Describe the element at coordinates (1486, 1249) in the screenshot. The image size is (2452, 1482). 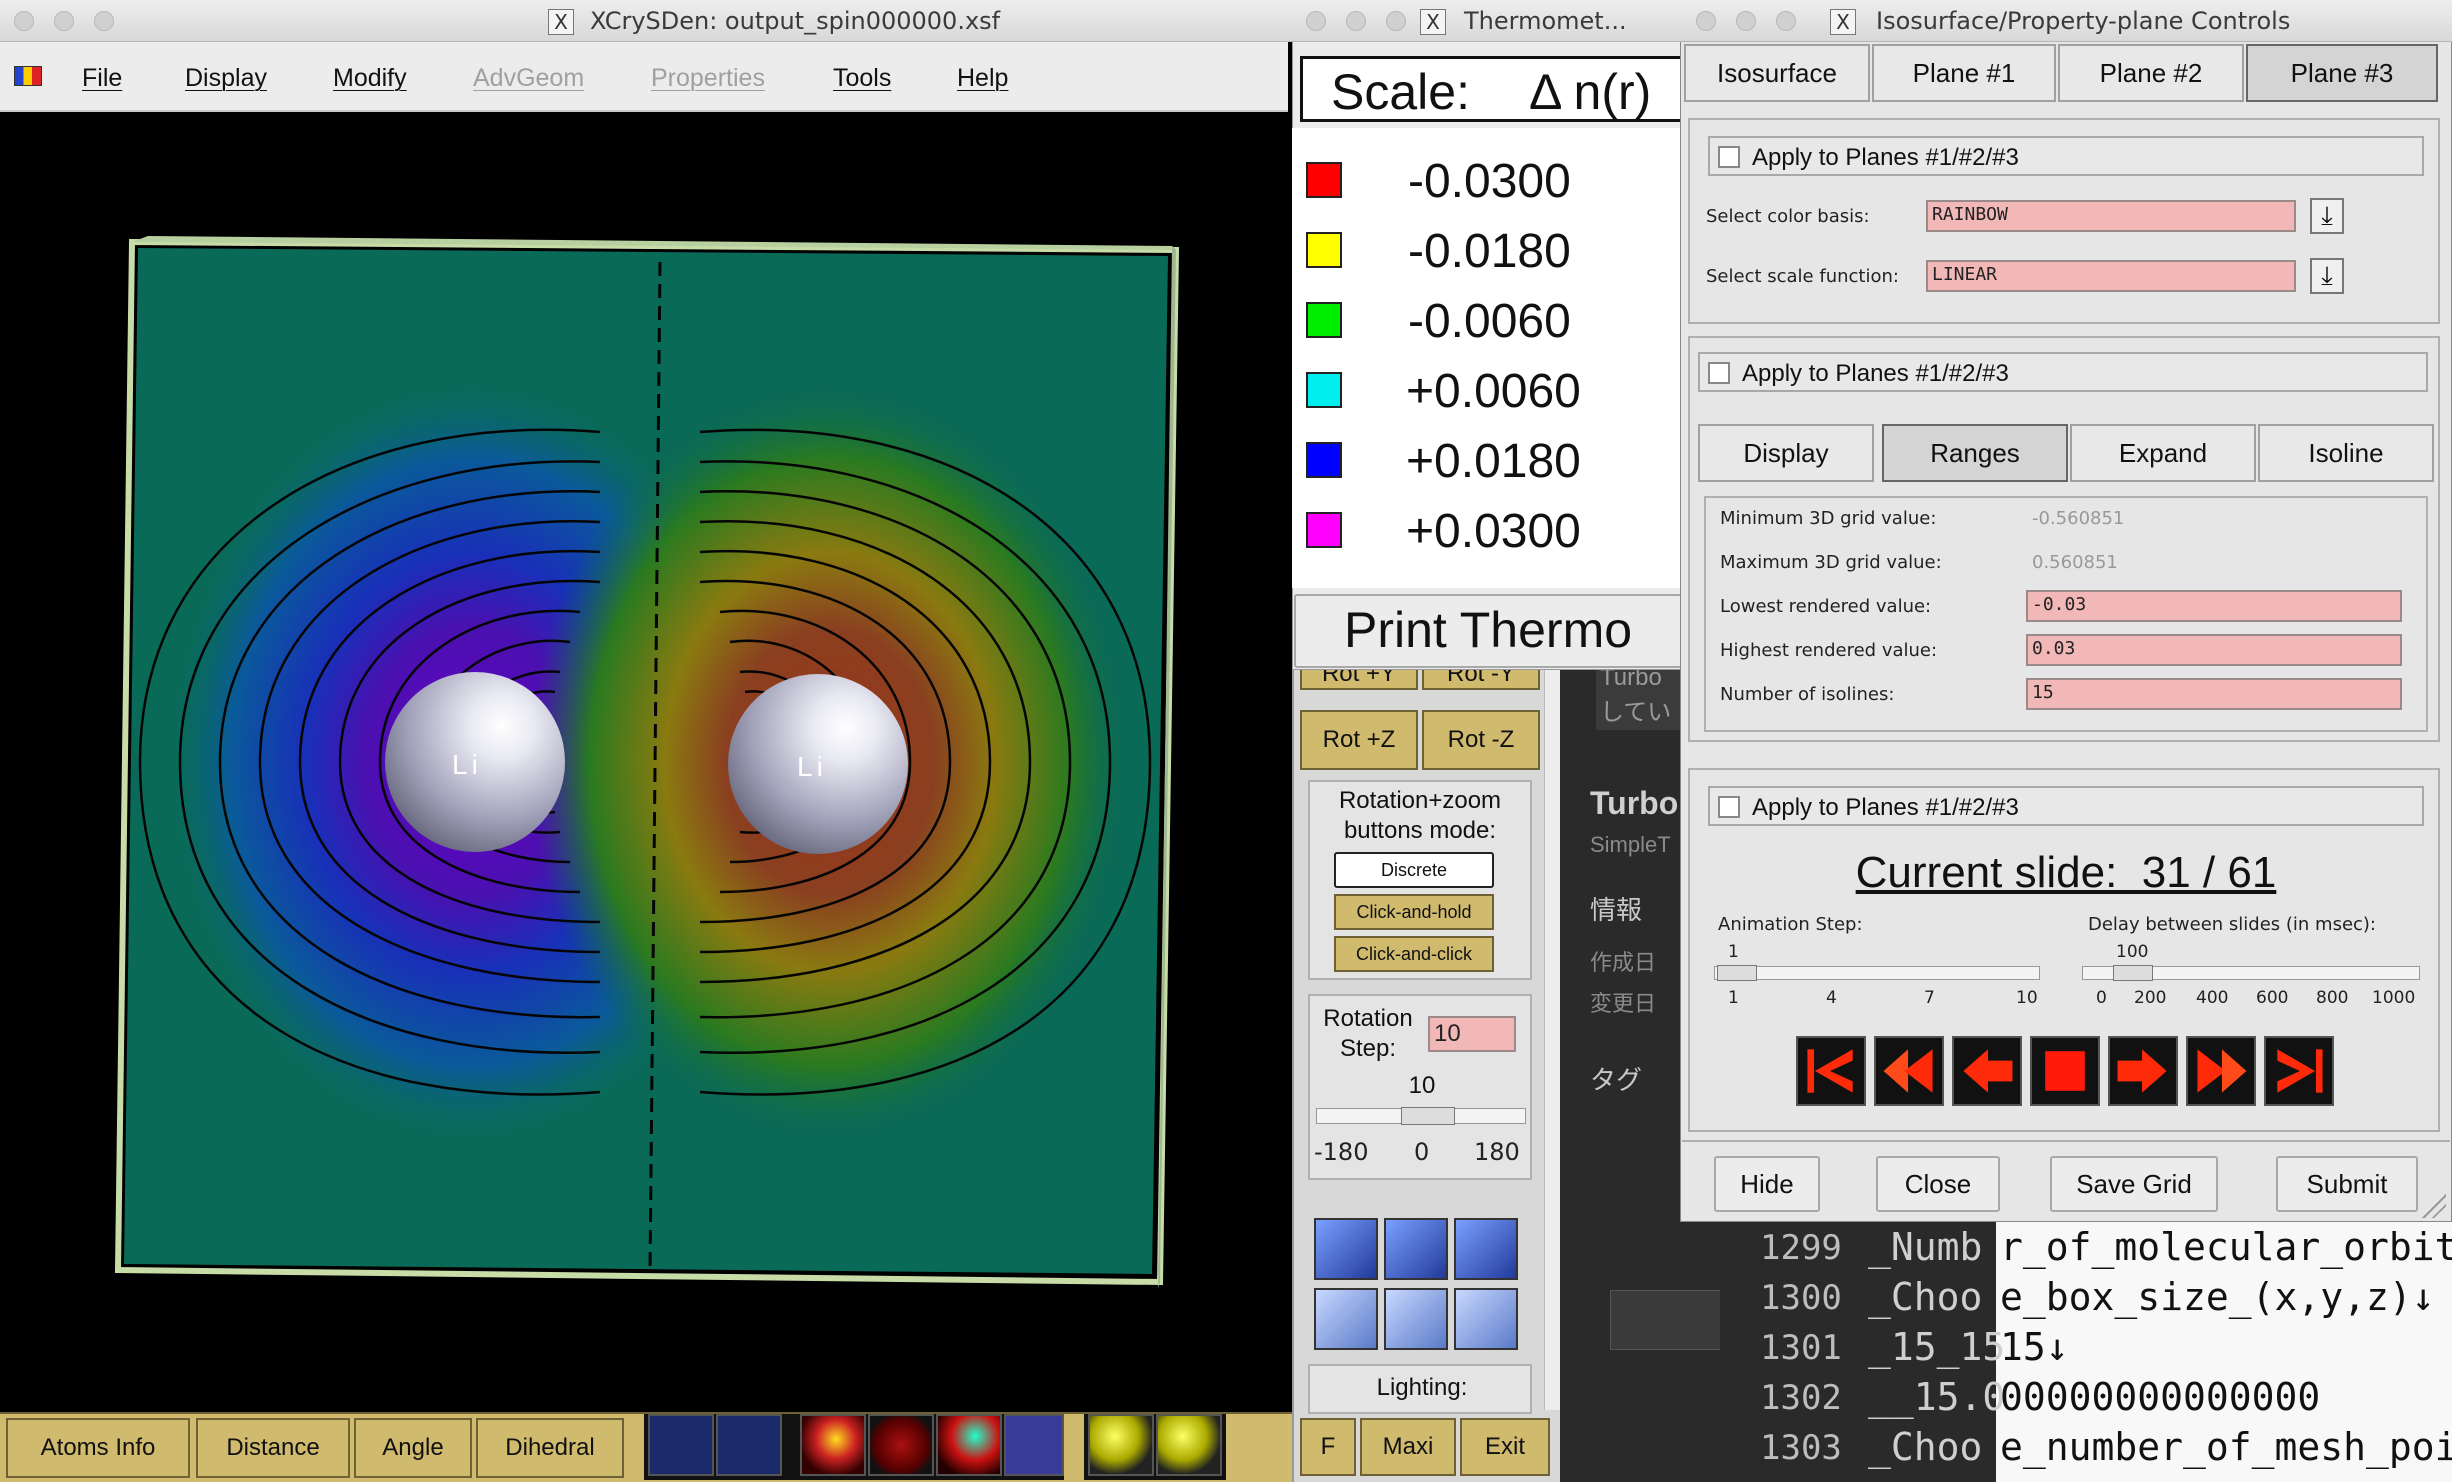
I see `view-side-icon` at that location.